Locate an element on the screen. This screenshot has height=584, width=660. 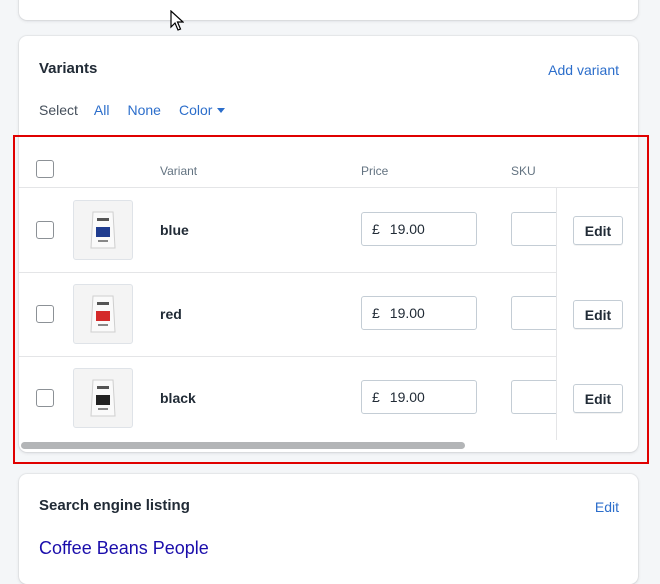
select-all-link: All is located at coordinates (102, 110).